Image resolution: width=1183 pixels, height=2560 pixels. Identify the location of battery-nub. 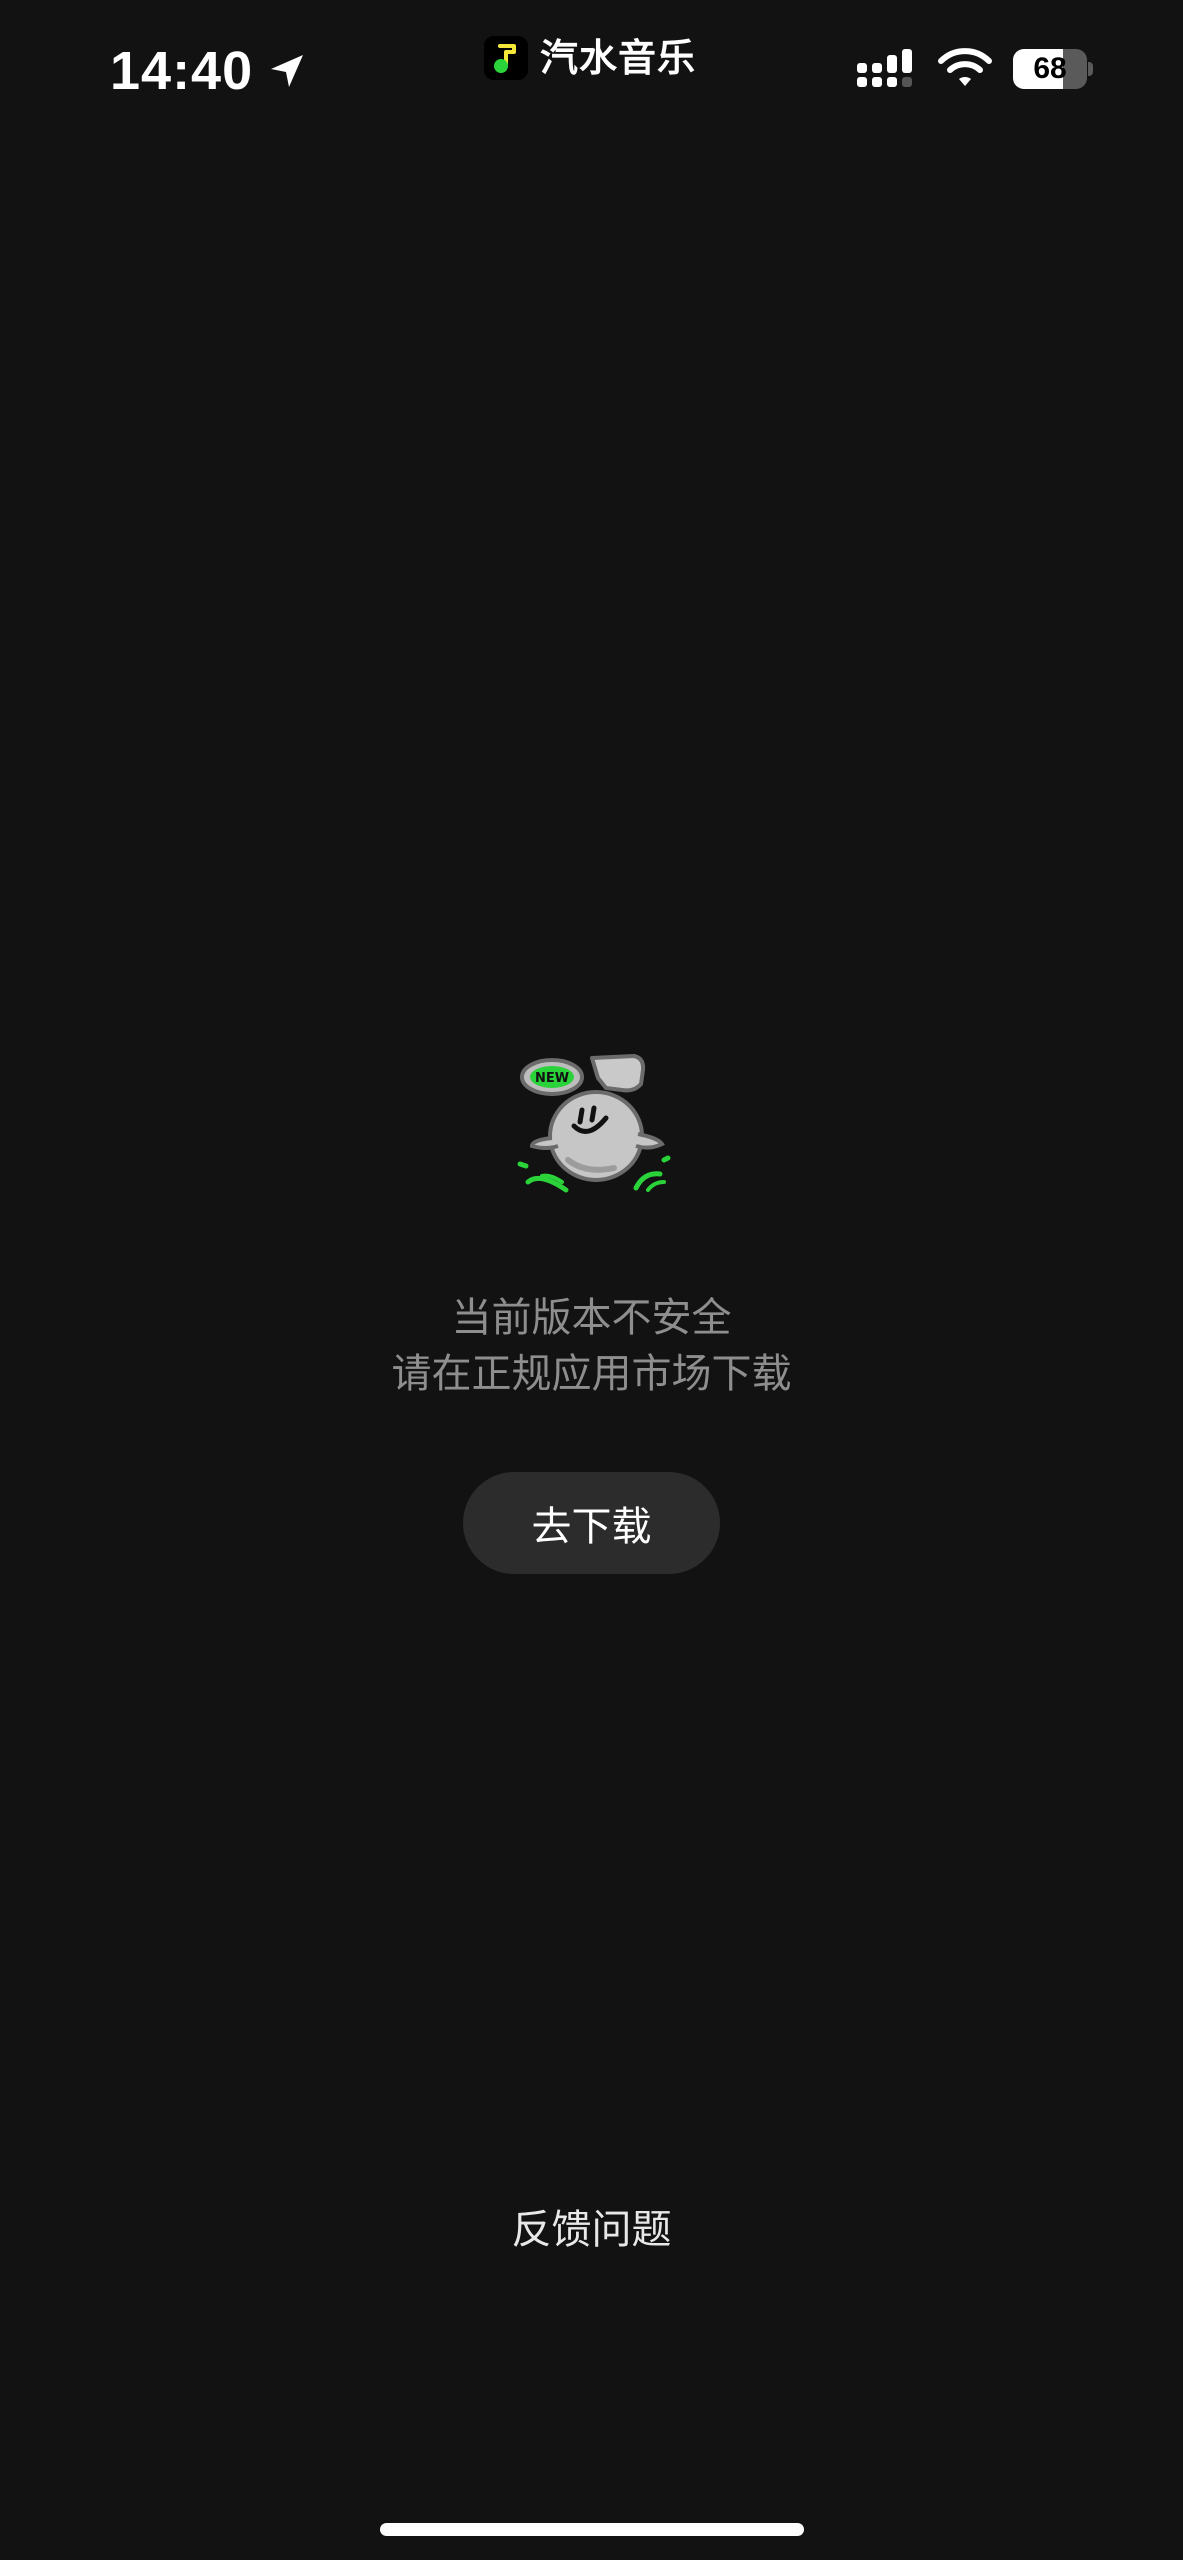
(1090, 69).